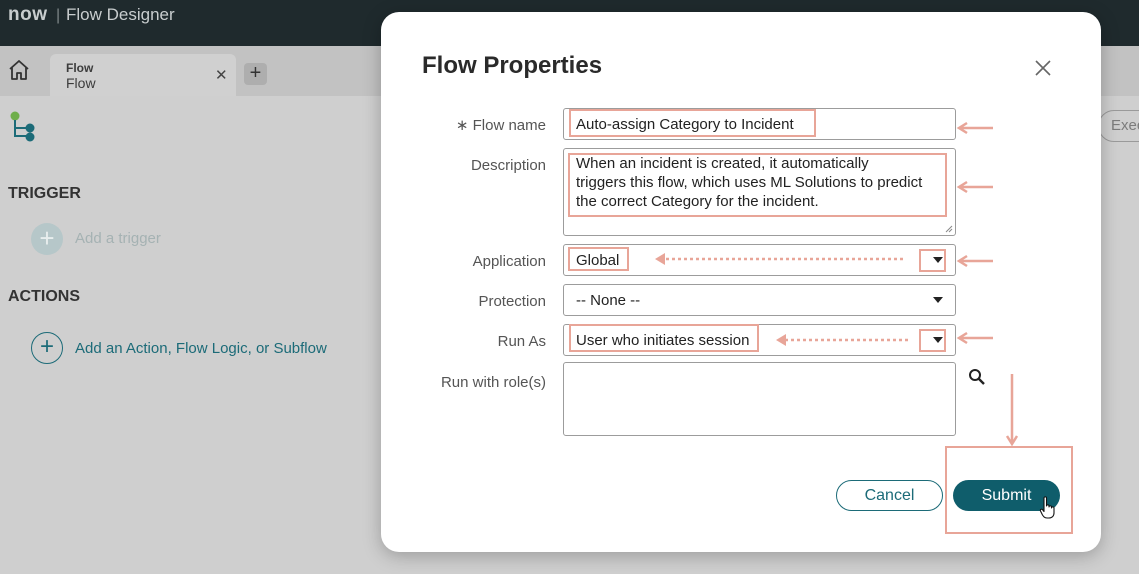 The width and height of the screenshot is (1139, 574). What do you see at coordinates (47, 348) in the screenshot?
I see `plus-circle-icon: +` at bounding box center [47, 348].